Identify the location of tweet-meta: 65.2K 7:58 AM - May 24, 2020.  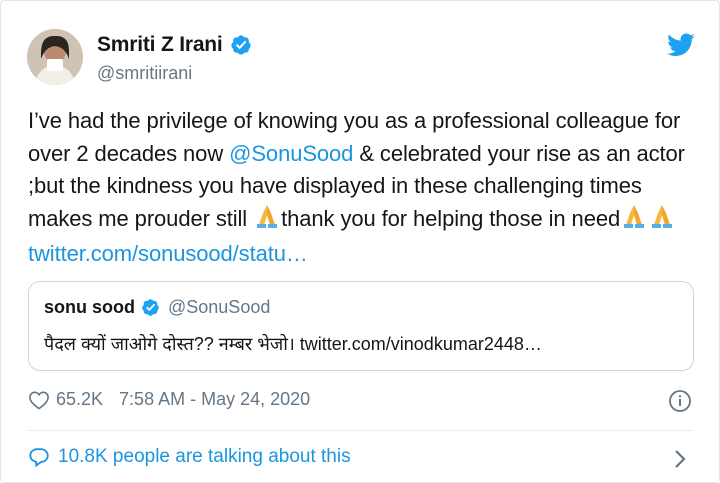
(169, 399).